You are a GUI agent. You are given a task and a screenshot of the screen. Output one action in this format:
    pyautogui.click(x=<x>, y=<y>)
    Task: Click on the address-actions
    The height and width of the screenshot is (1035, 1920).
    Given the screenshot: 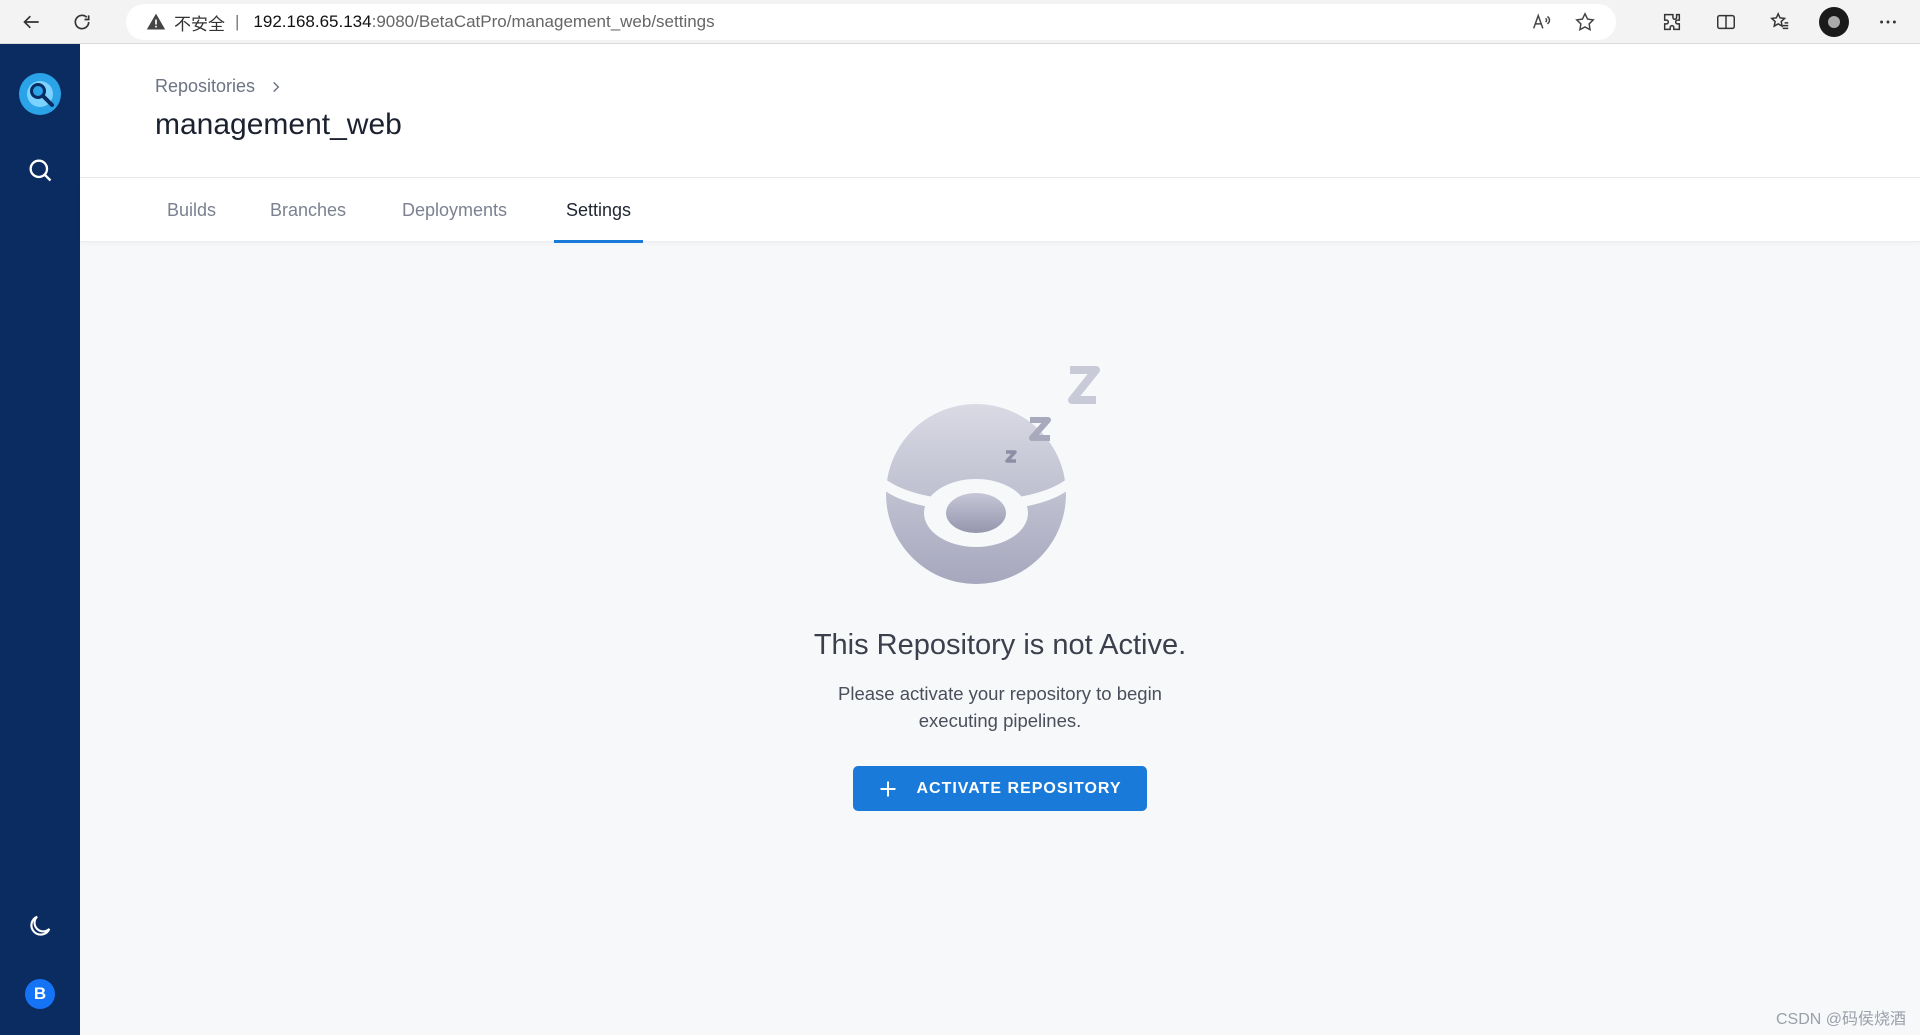 What is the action you would take?
    pyautogui.click(x=1563, y=22)
    